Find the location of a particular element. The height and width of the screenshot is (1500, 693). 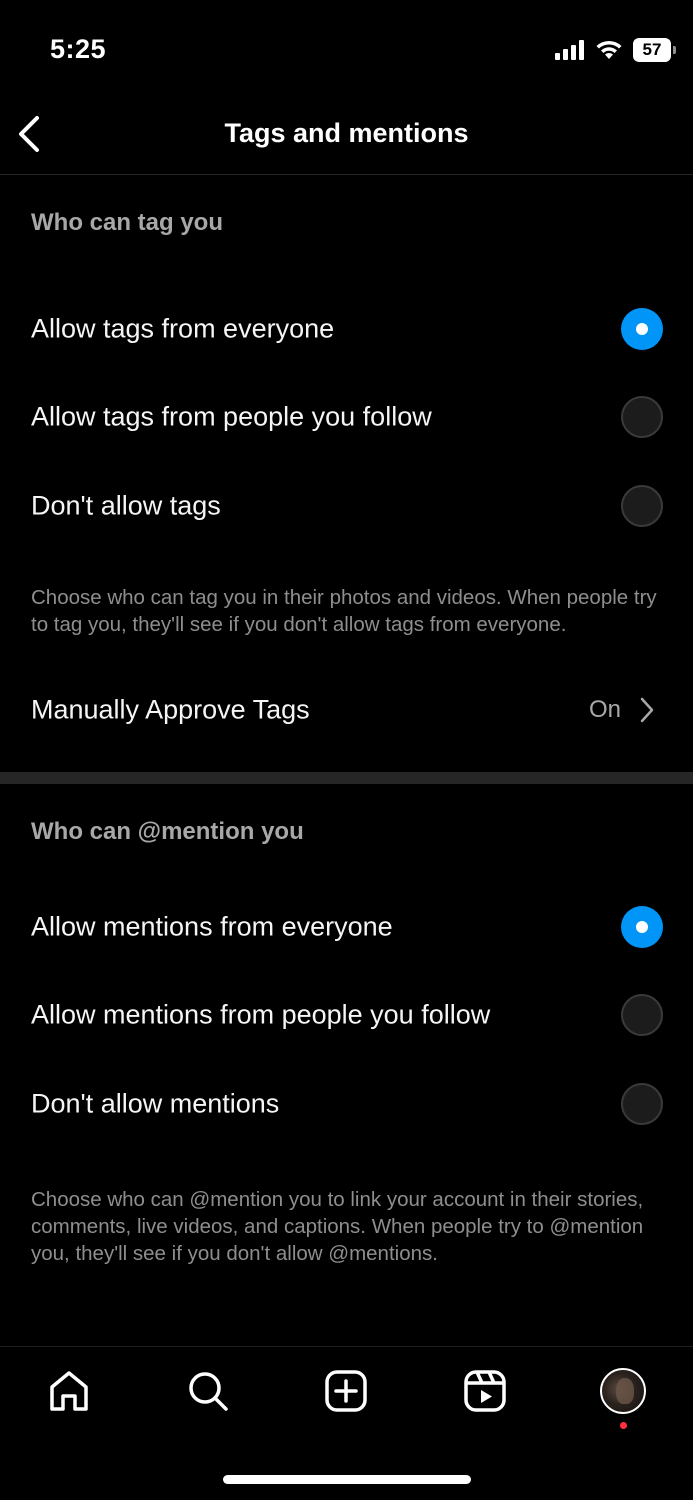

wifi-icon is located at coordinates (609, 49).